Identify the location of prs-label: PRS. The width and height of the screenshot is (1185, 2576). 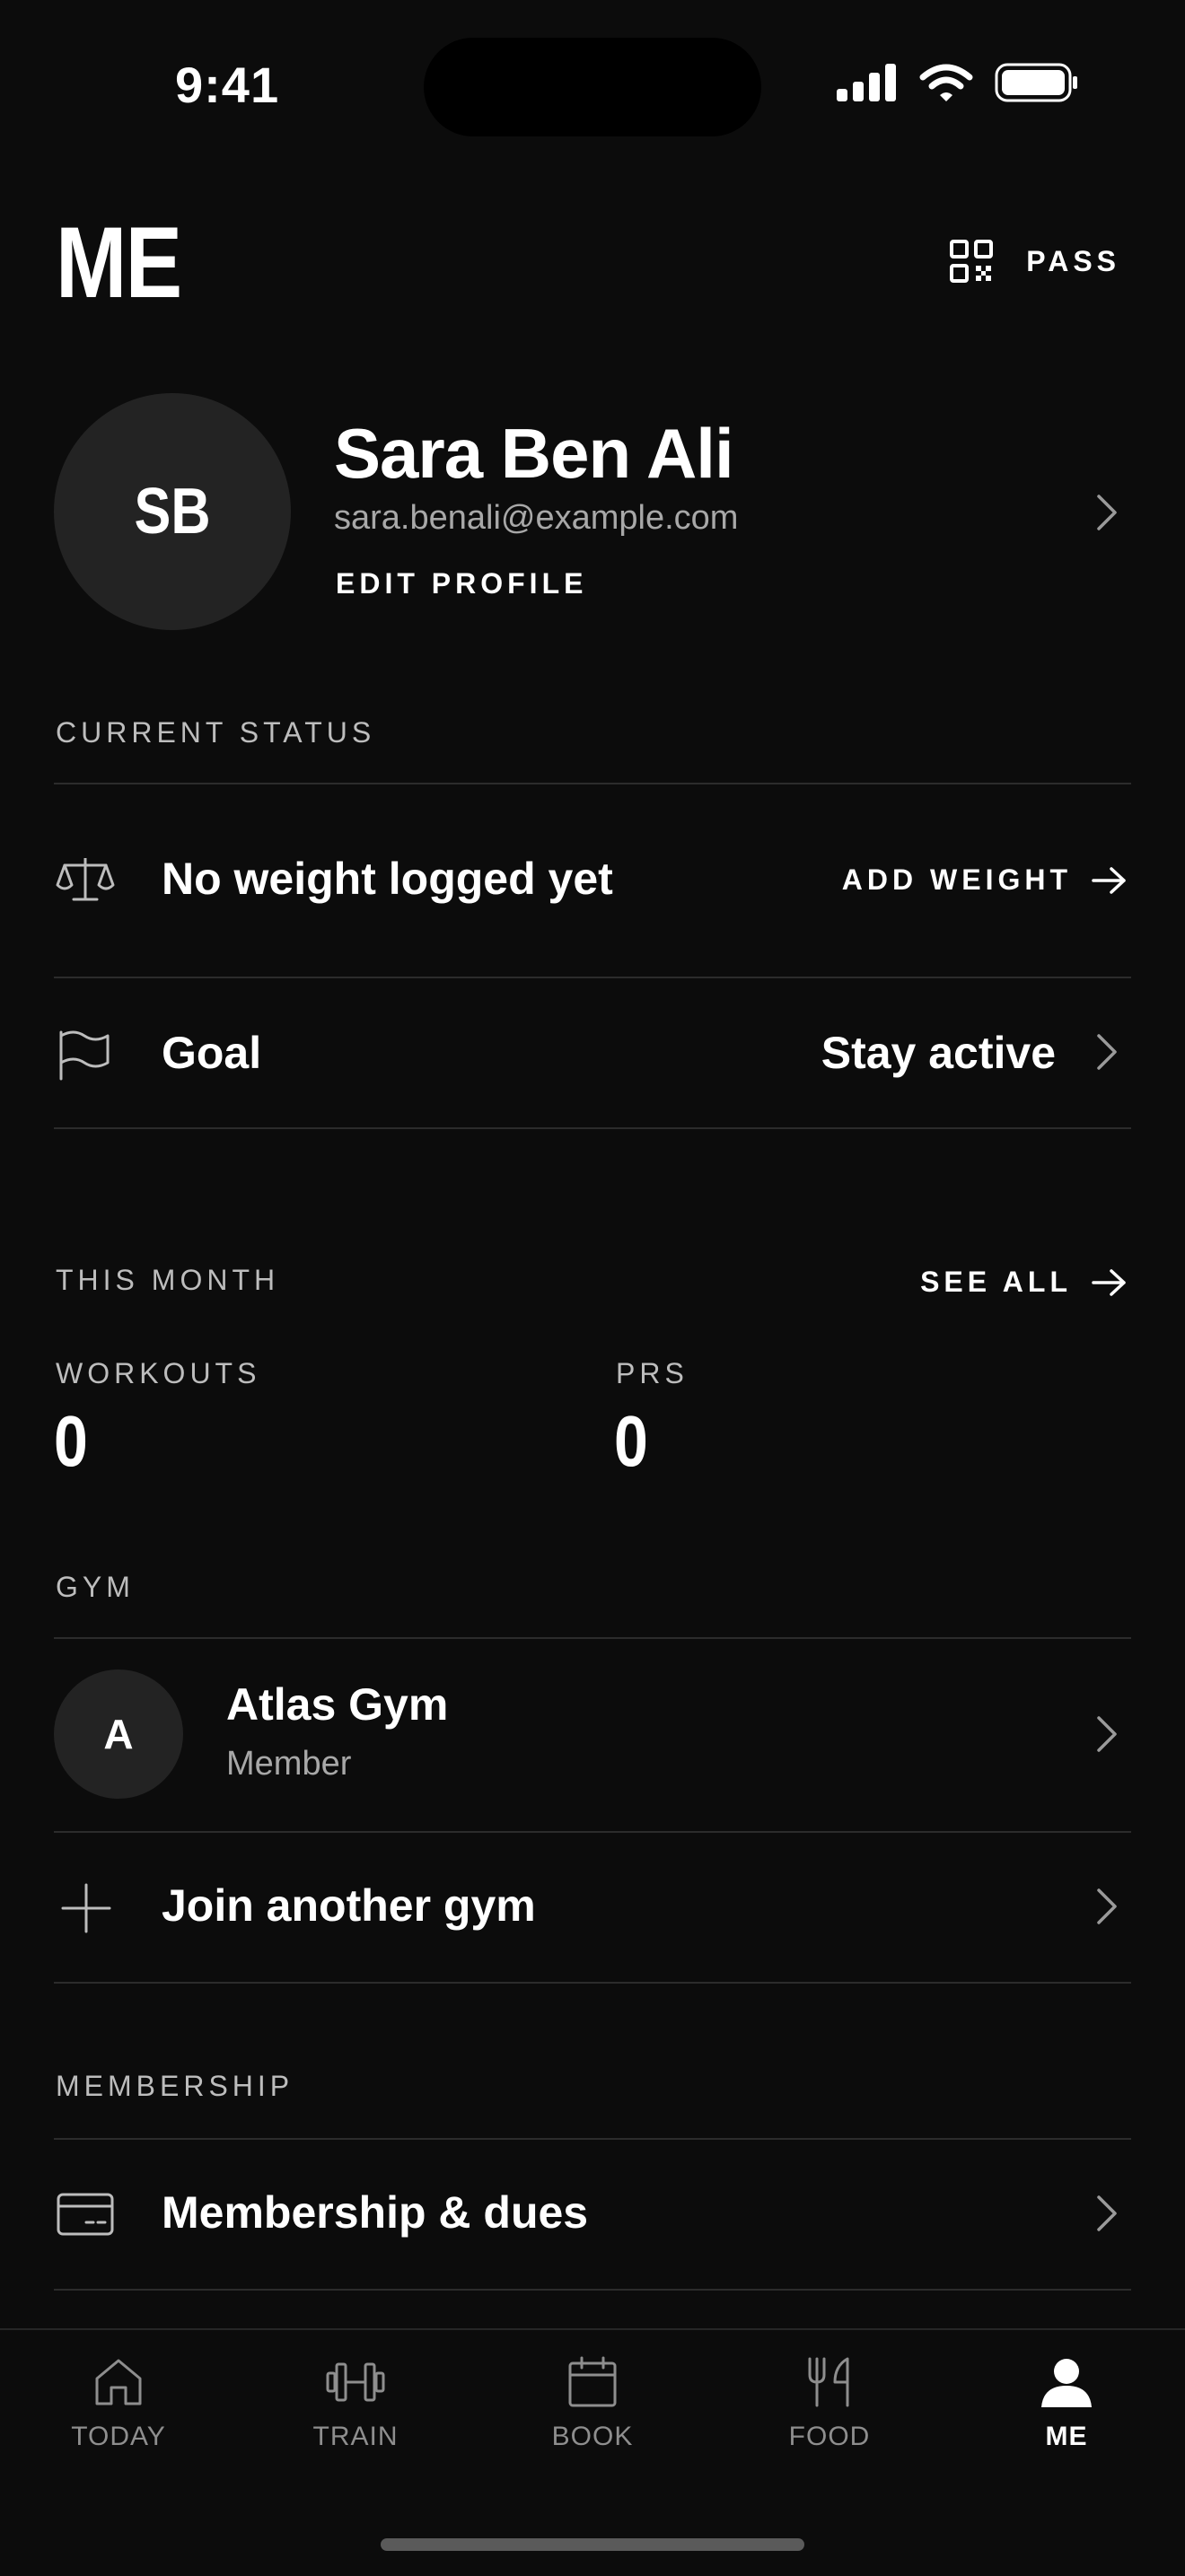
(652, 1373).